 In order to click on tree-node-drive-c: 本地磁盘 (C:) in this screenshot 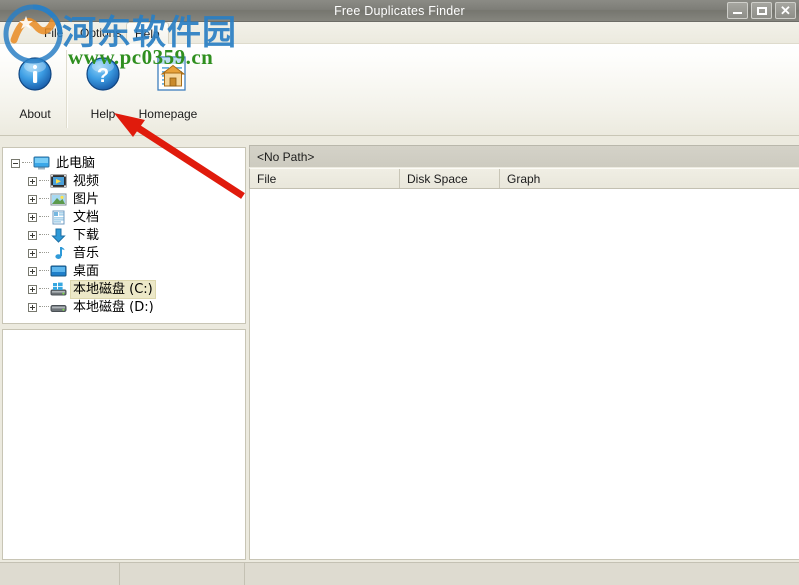, I will do `click(136, 289)`.